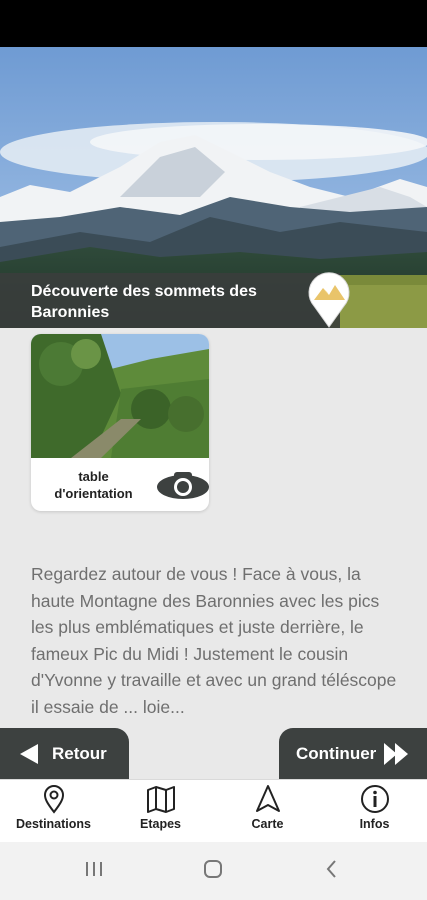 This screenshot has height=900, width=427. What do you see at coordinates (374, 799) in the screenshot?
I see `info-icon` at bounding box center [374, 799].